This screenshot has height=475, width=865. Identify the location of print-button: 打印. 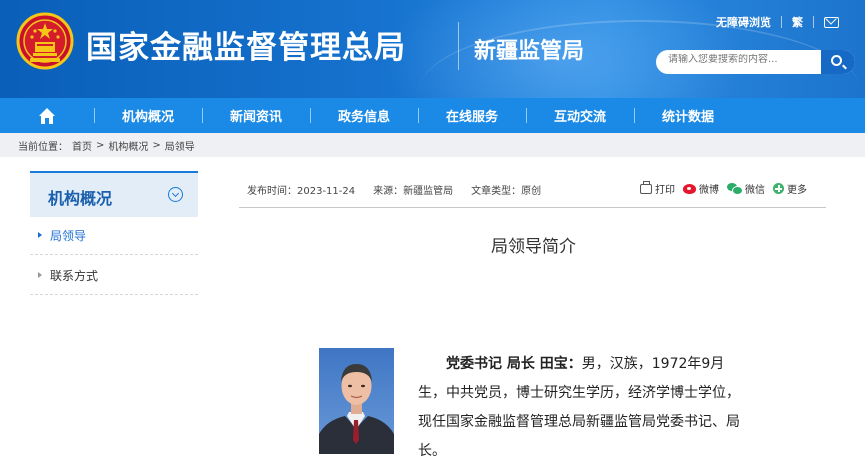
(657, 188).